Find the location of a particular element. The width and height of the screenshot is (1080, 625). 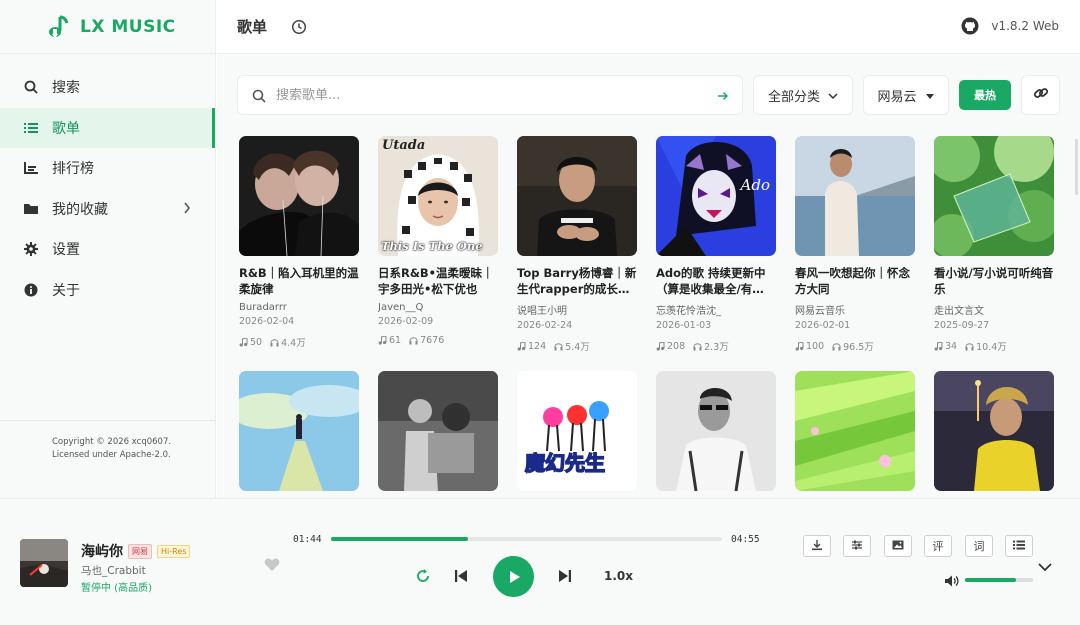

playlist-cover: Ado is located at coordinates (716, 196).